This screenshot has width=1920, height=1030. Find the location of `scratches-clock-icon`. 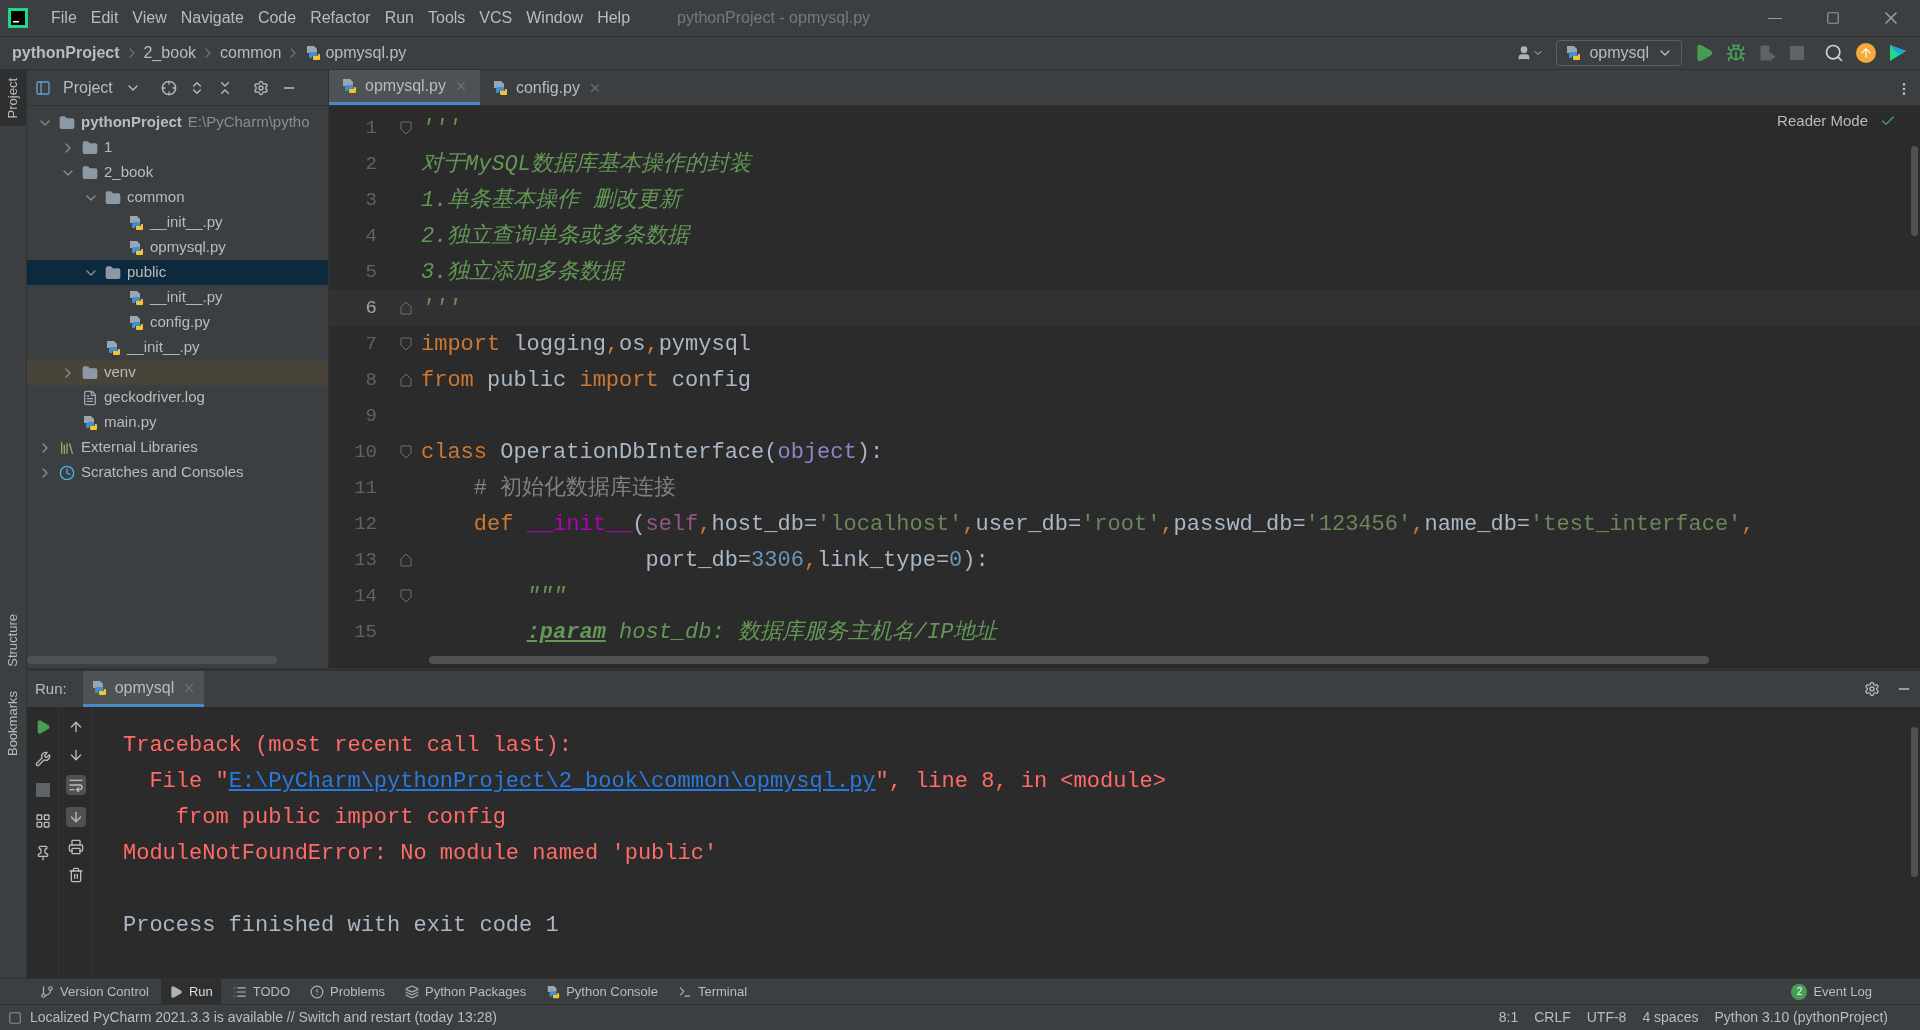

scratches-clock-icon is located at coordinates (67, 472).